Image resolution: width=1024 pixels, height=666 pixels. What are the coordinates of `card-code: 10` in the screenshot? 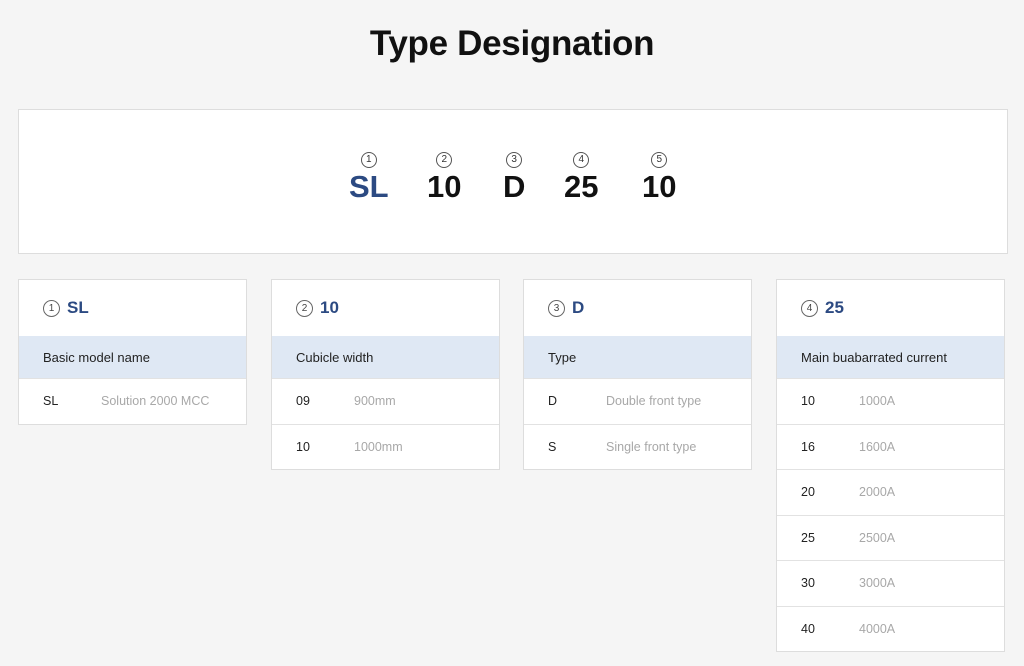 It's located at (329, 307).